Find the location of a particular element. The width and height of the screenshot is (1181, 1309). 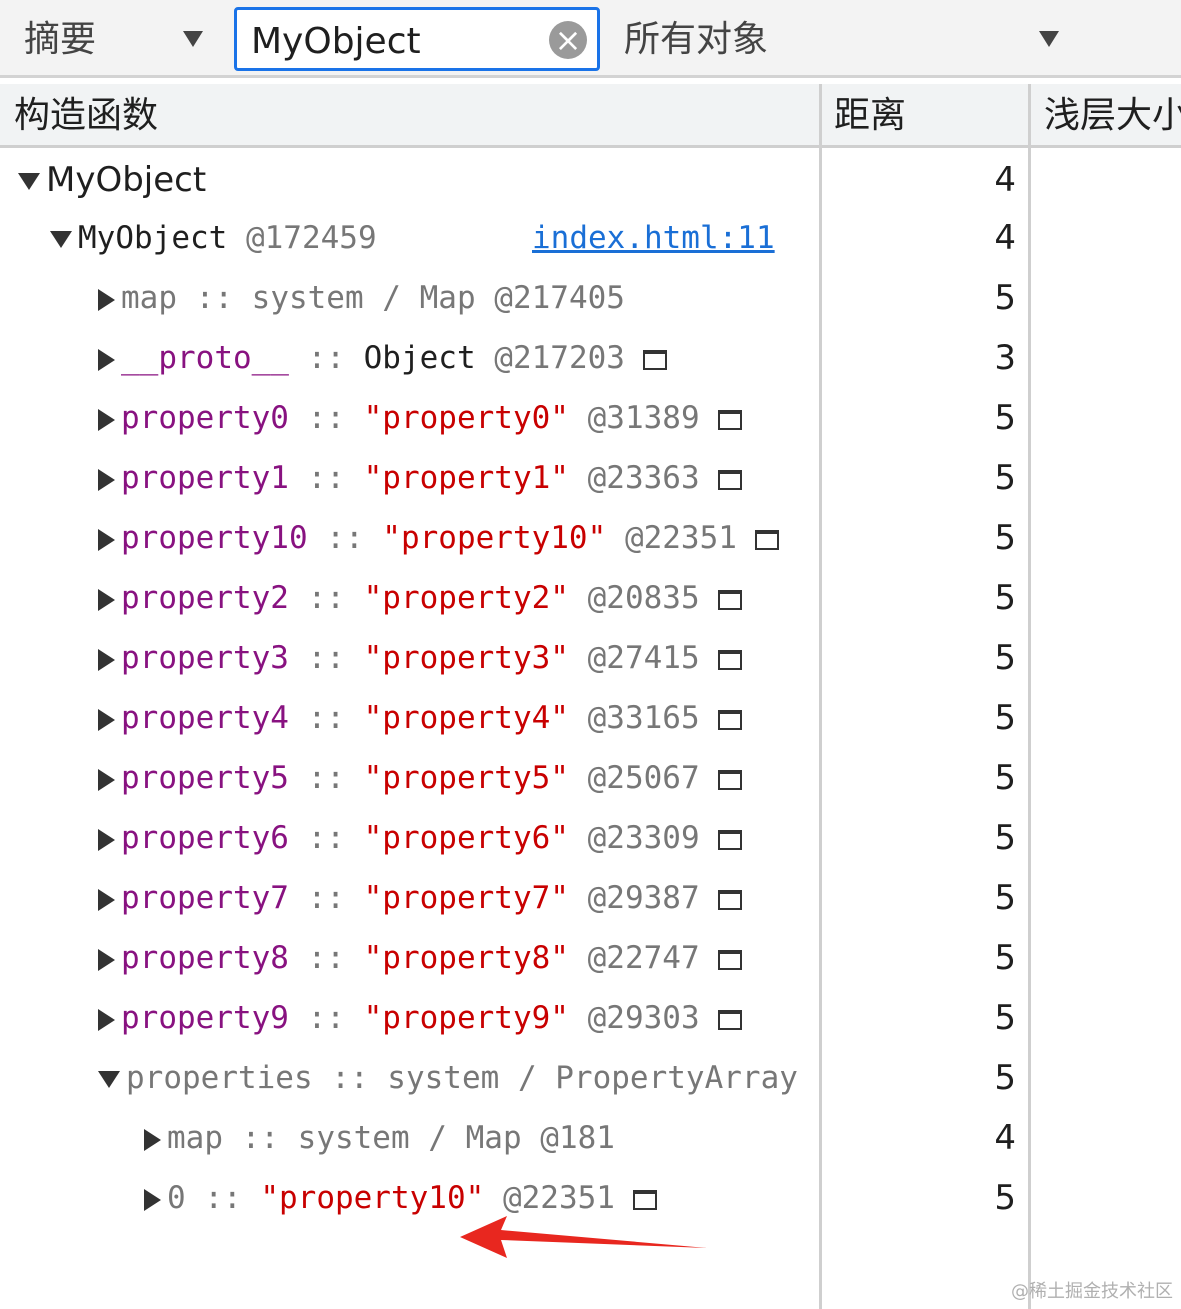

object-id: @217203 is located at coordinates (559, 358).